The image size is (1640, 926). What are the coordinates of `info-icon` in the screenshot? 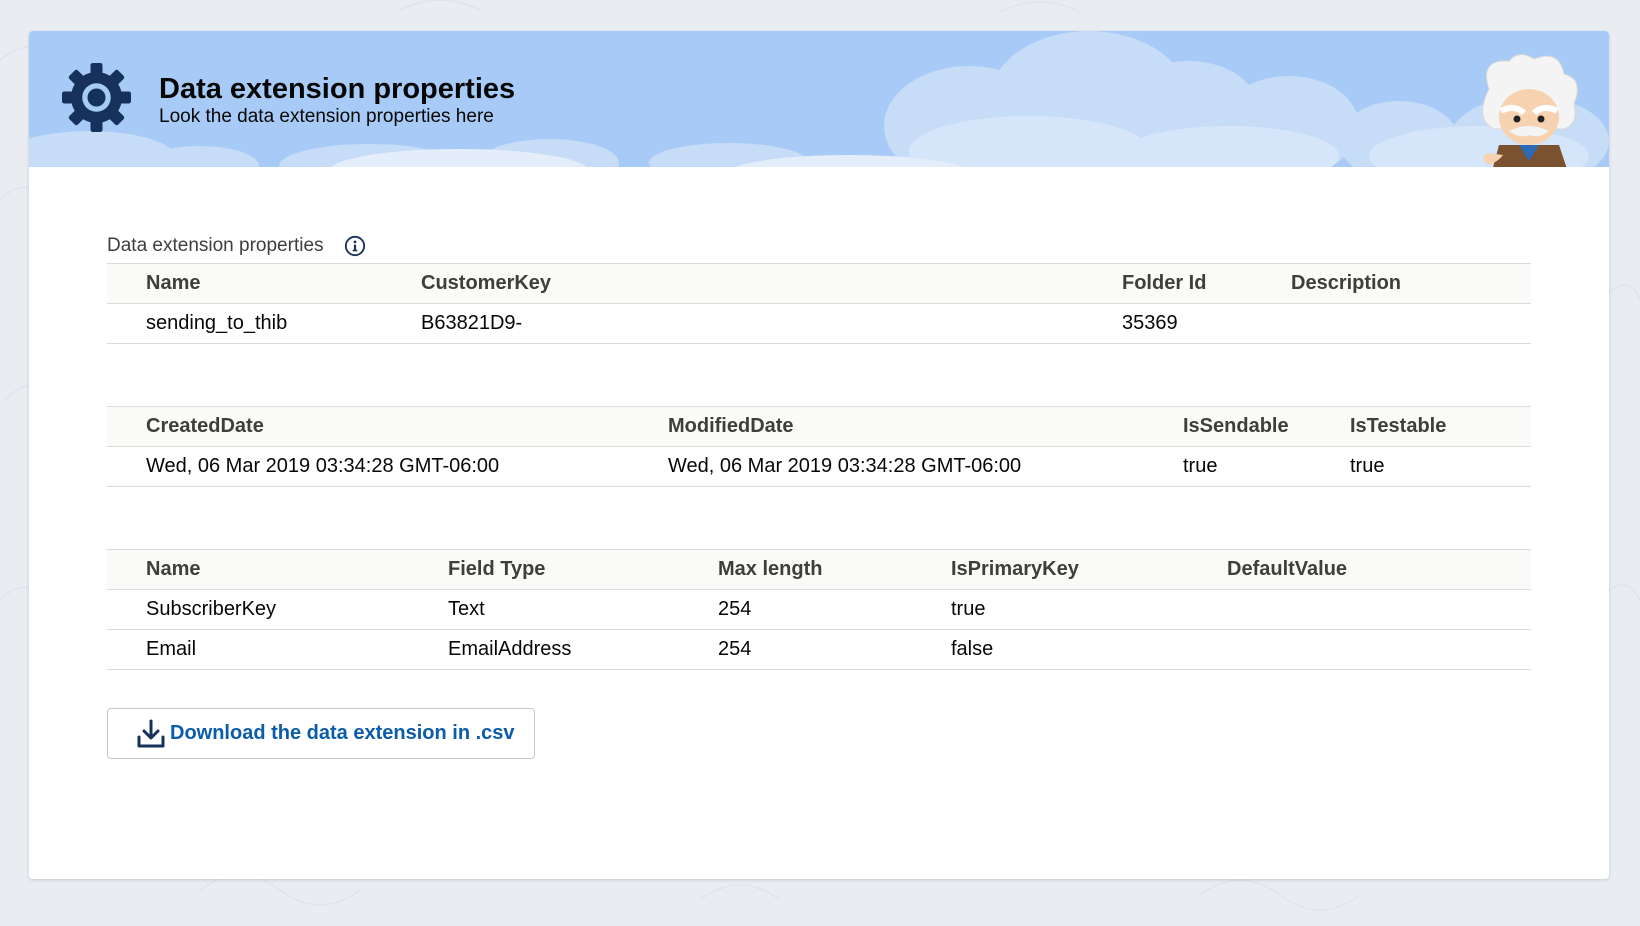 It's located at (355, 246).